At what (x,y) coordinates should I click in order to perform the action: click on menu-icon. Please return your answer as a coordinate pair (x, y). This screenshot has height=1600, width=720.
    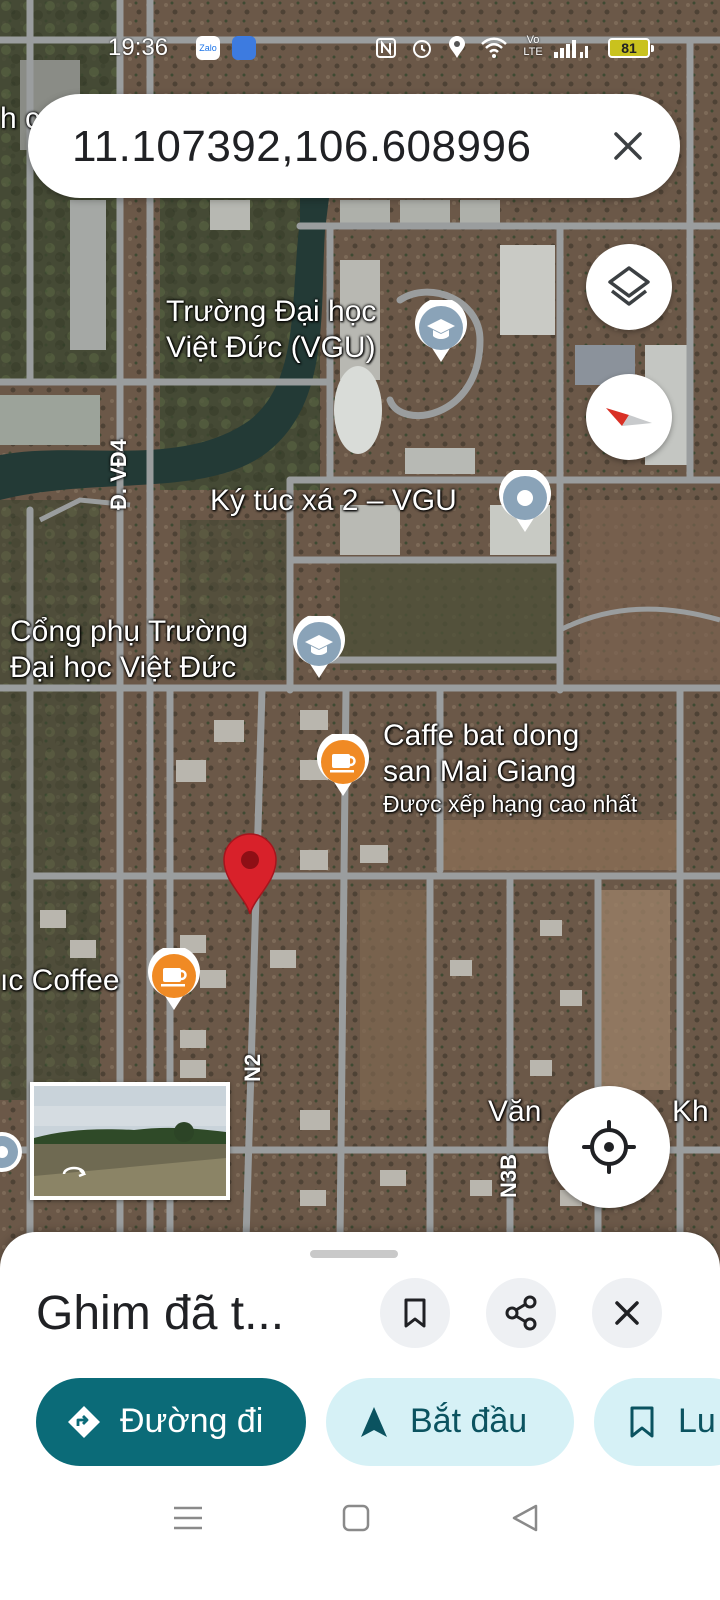
    Looking at the image, I should click on (188, 1518).